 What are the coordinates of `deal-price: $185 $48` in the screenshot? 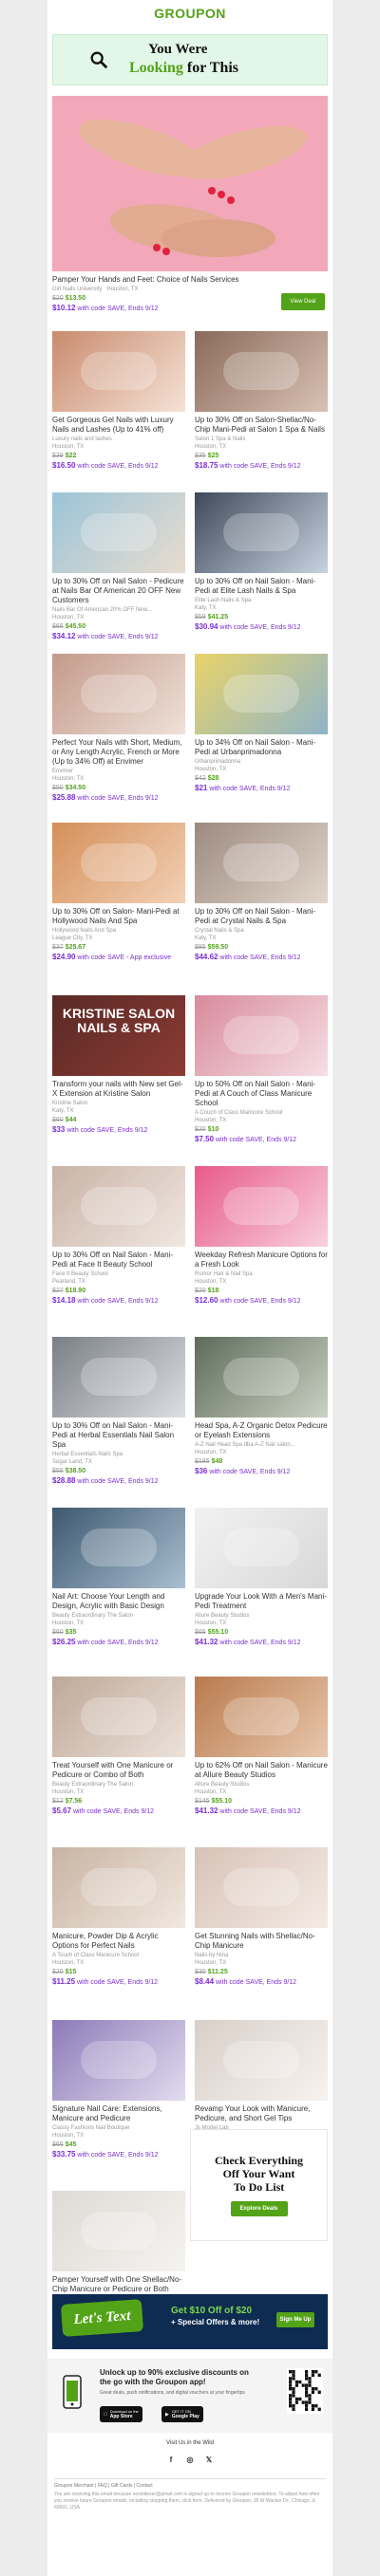 It's located at (209, 1461).